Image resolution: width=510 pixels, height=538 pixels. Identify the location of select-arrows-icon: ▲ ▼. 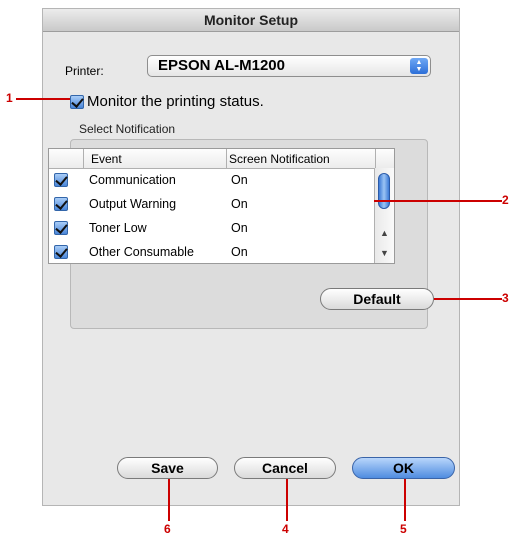
(419, 66).